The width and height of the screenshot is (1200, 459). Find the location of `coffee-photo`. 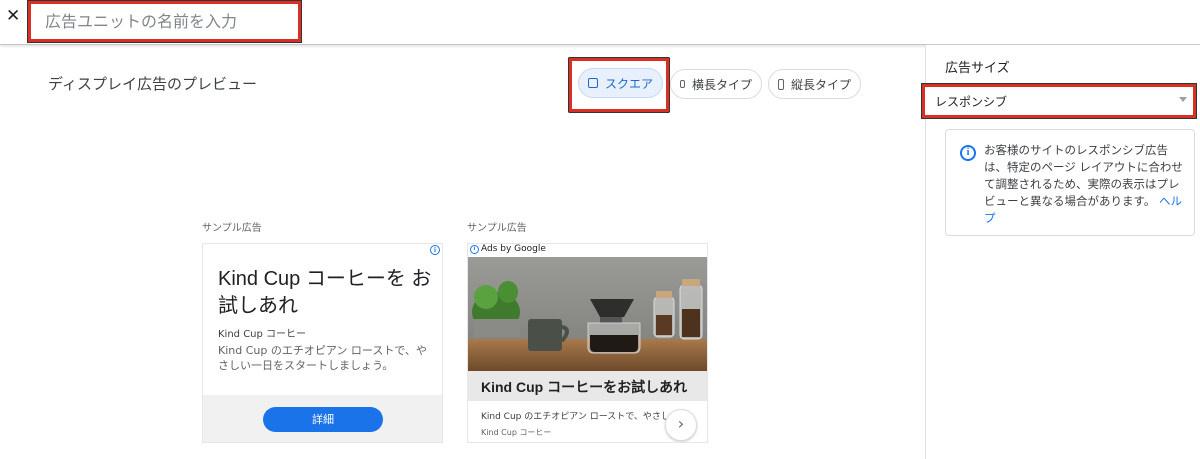

coffee-photo is located at coordinates (587, 314).